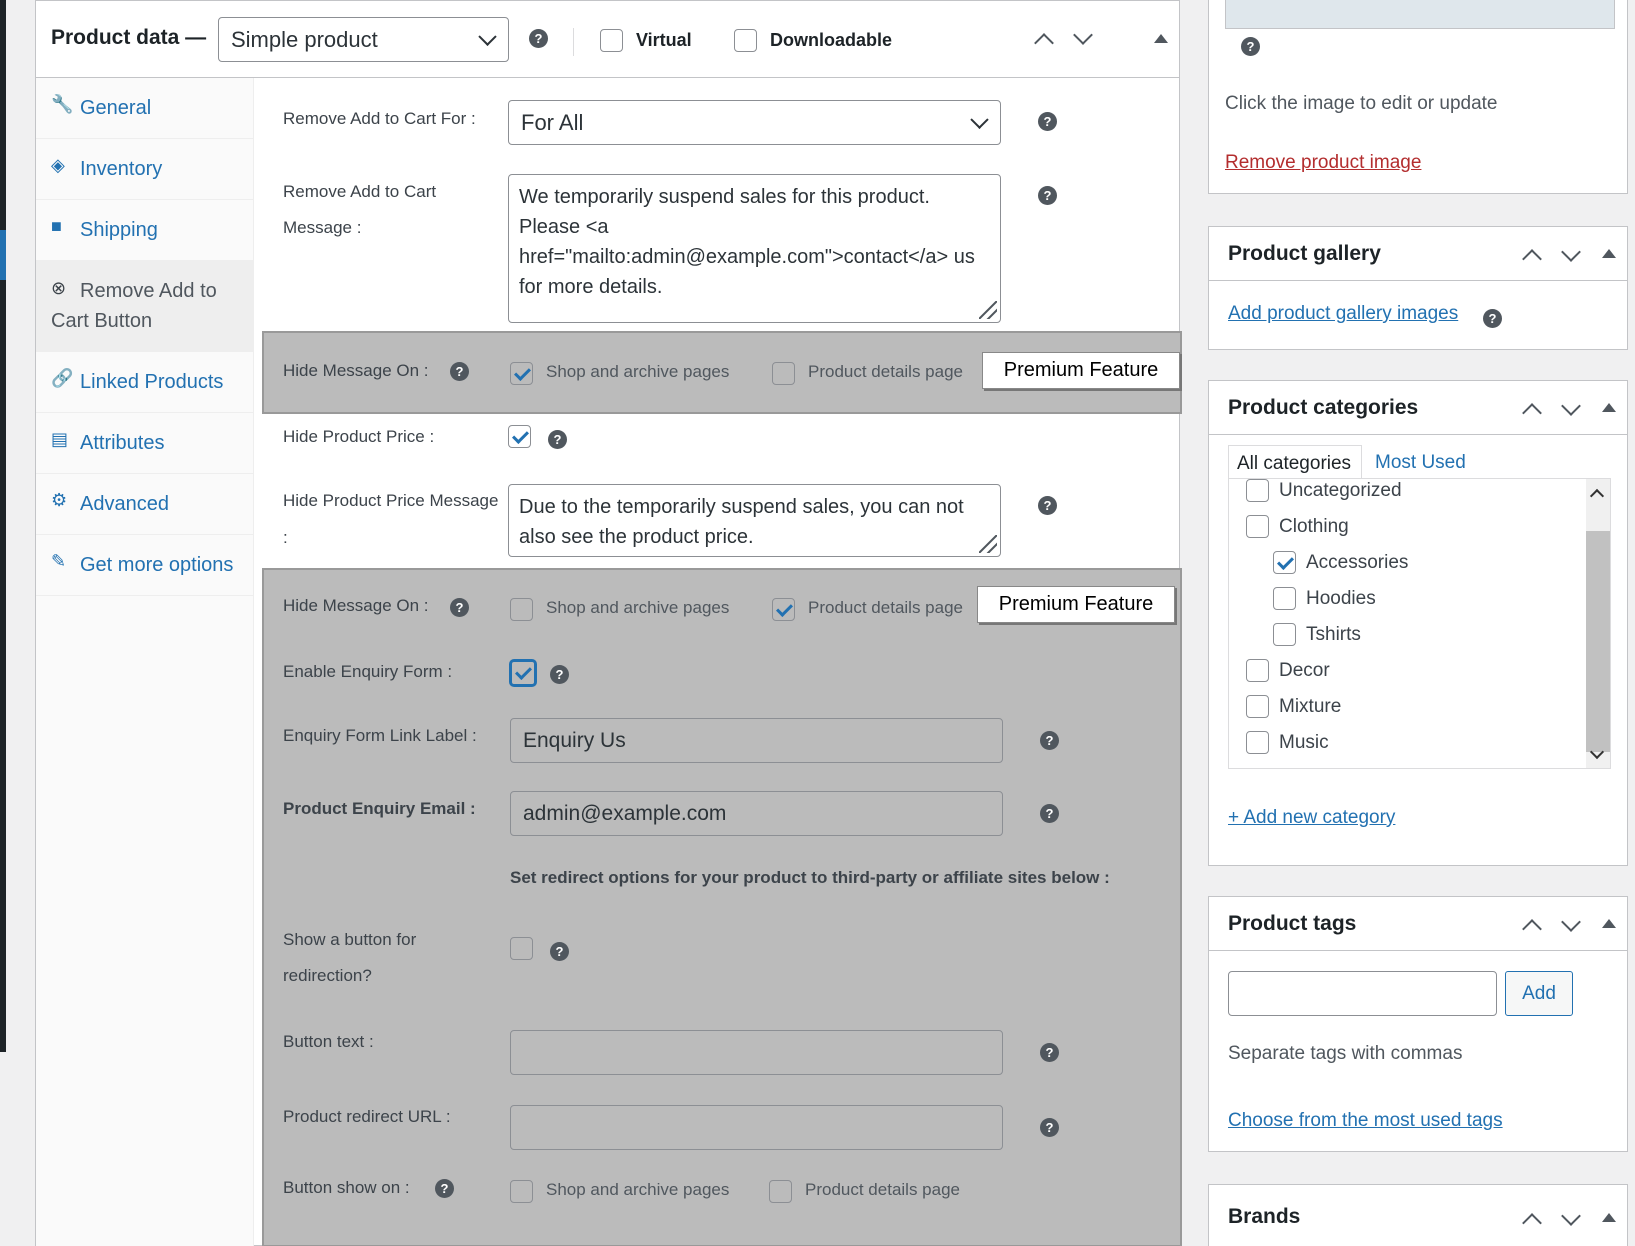 Image resolution: width=1635 pixels, height=1246 pixels. I want to click on category-item: Decor, so click(1288, 670).